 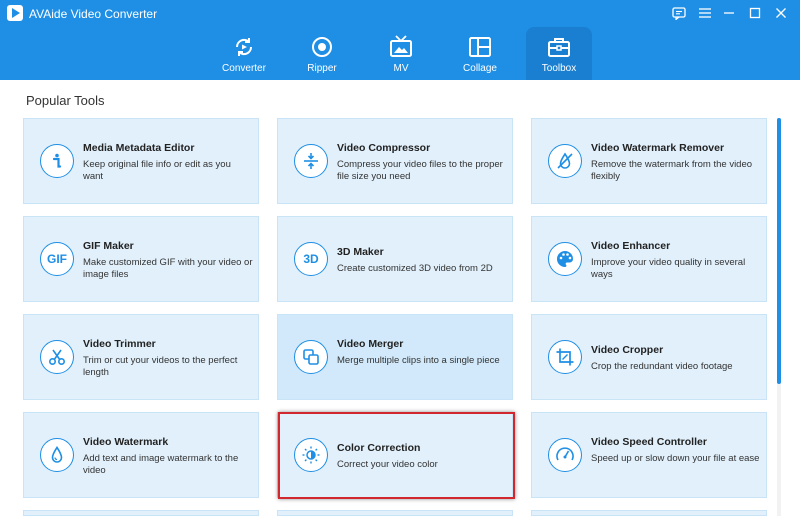 I want to click on tab-collage: Collage, so click(x=480, y=53).